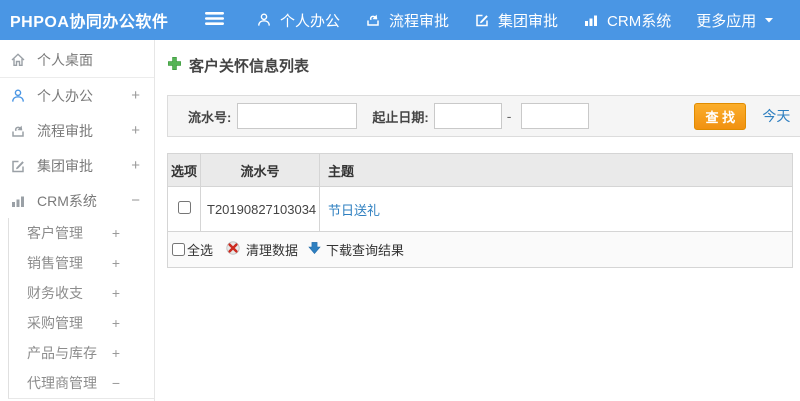  What do you see at coordinates (769, 20) in the screenshot?
I see `caret-down-icon` at bounding box center [769, 20].